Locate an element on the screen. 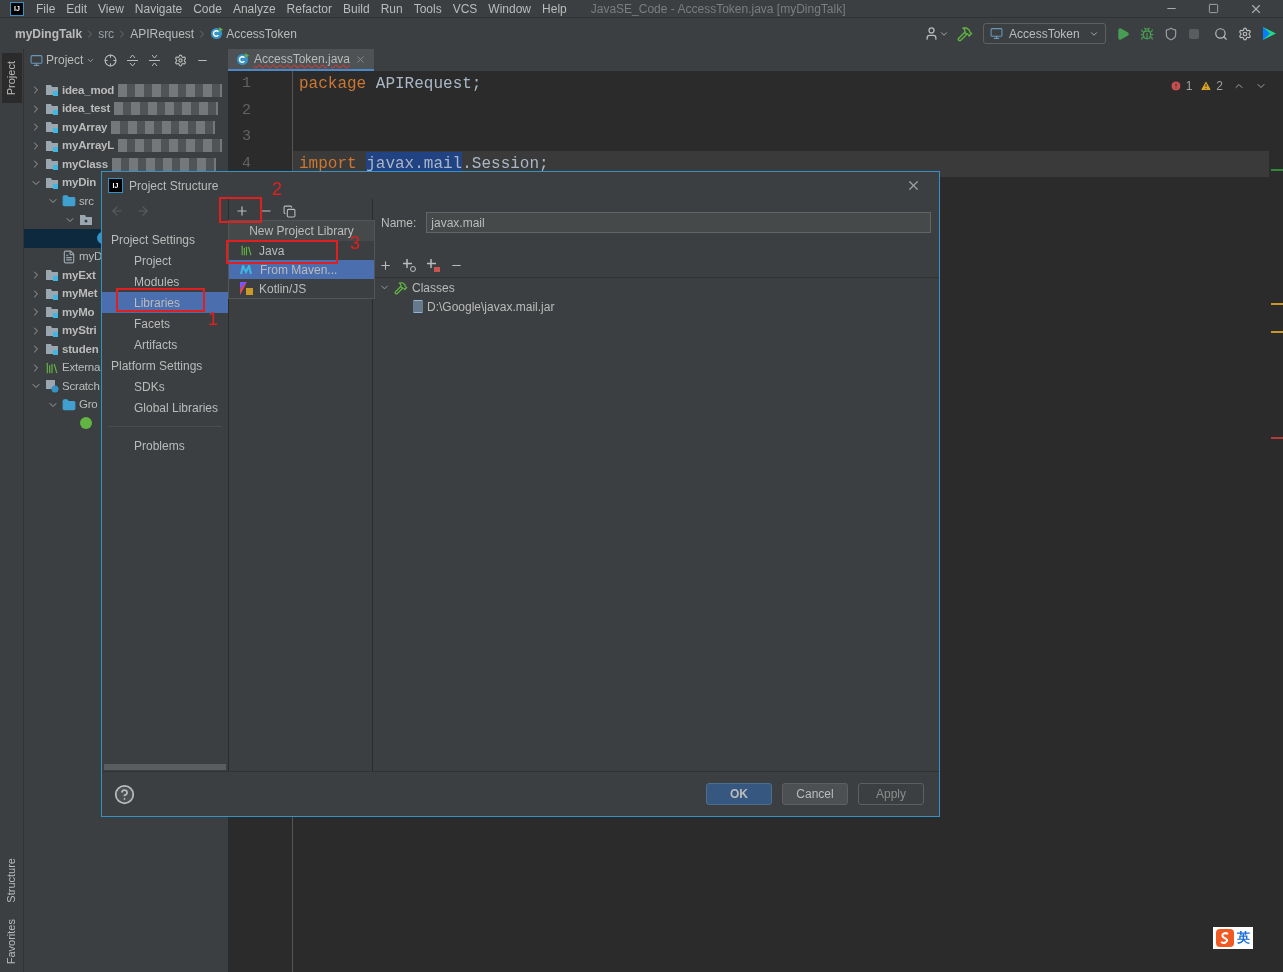 Image resolution: width=1283 pixels, height=972 pixels. nav-item: Artifacts is located at coordinates (142, 344).